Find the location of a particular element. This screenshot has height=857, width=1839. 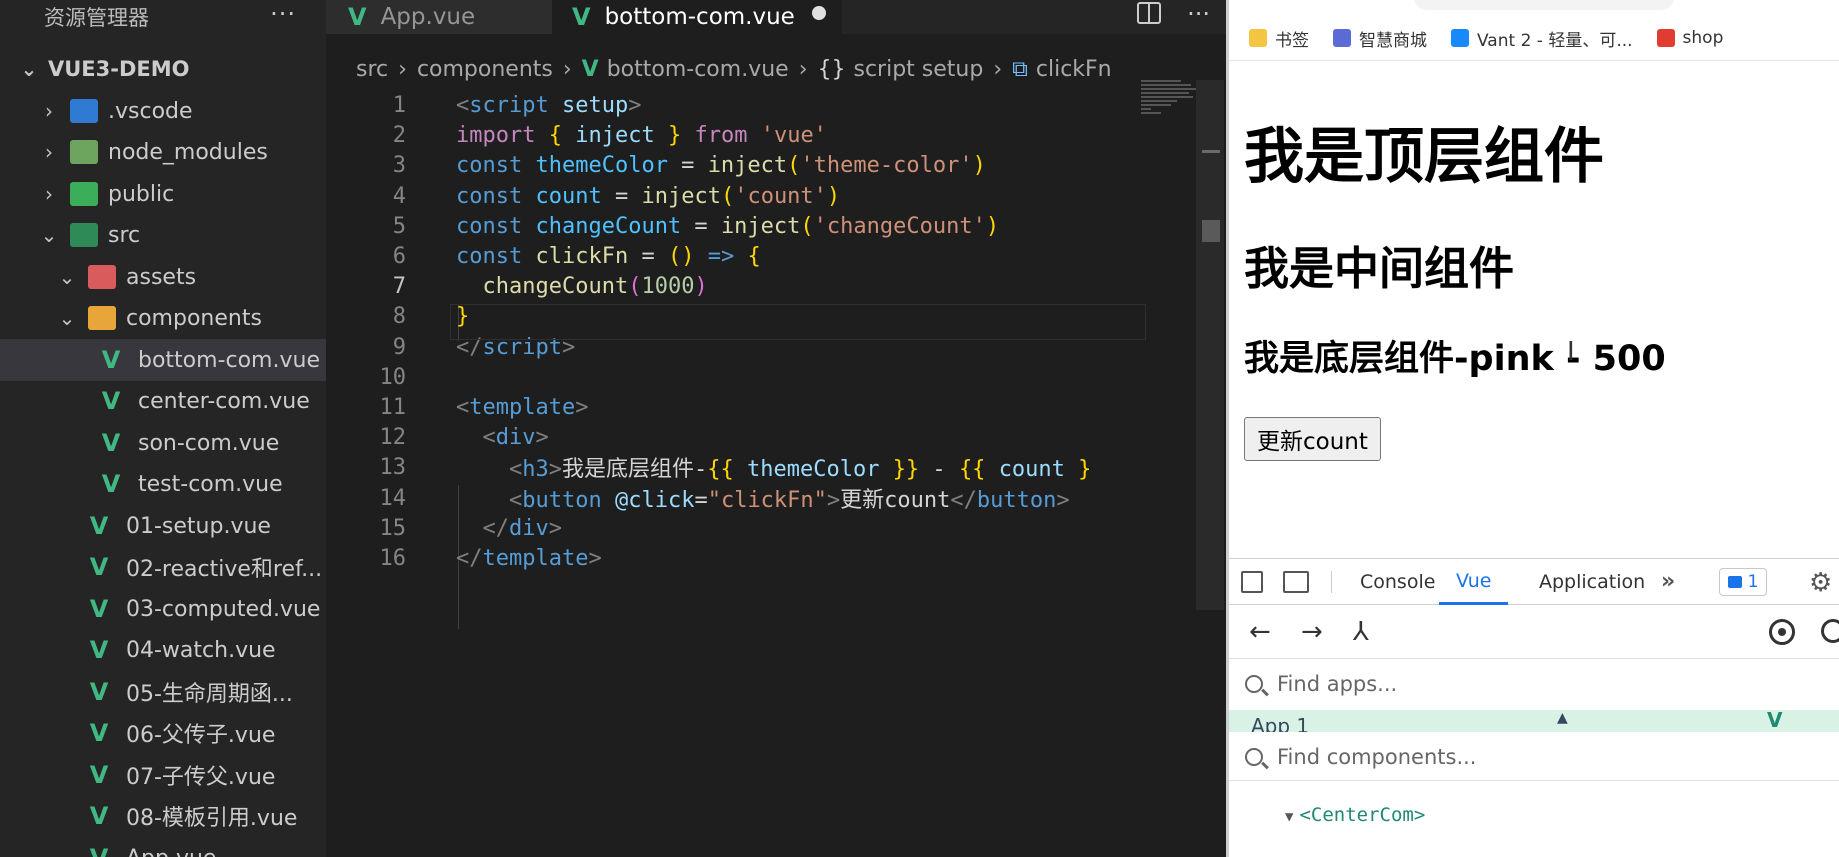

code-token: } is located at coordinates (674, 135).